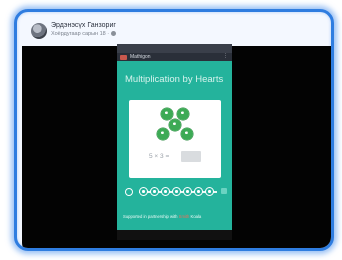 The width and height of the screenshot is (342, 260). I want to click on post-author: Эрдэнэсүх Ганзориг, so click(83, 25).